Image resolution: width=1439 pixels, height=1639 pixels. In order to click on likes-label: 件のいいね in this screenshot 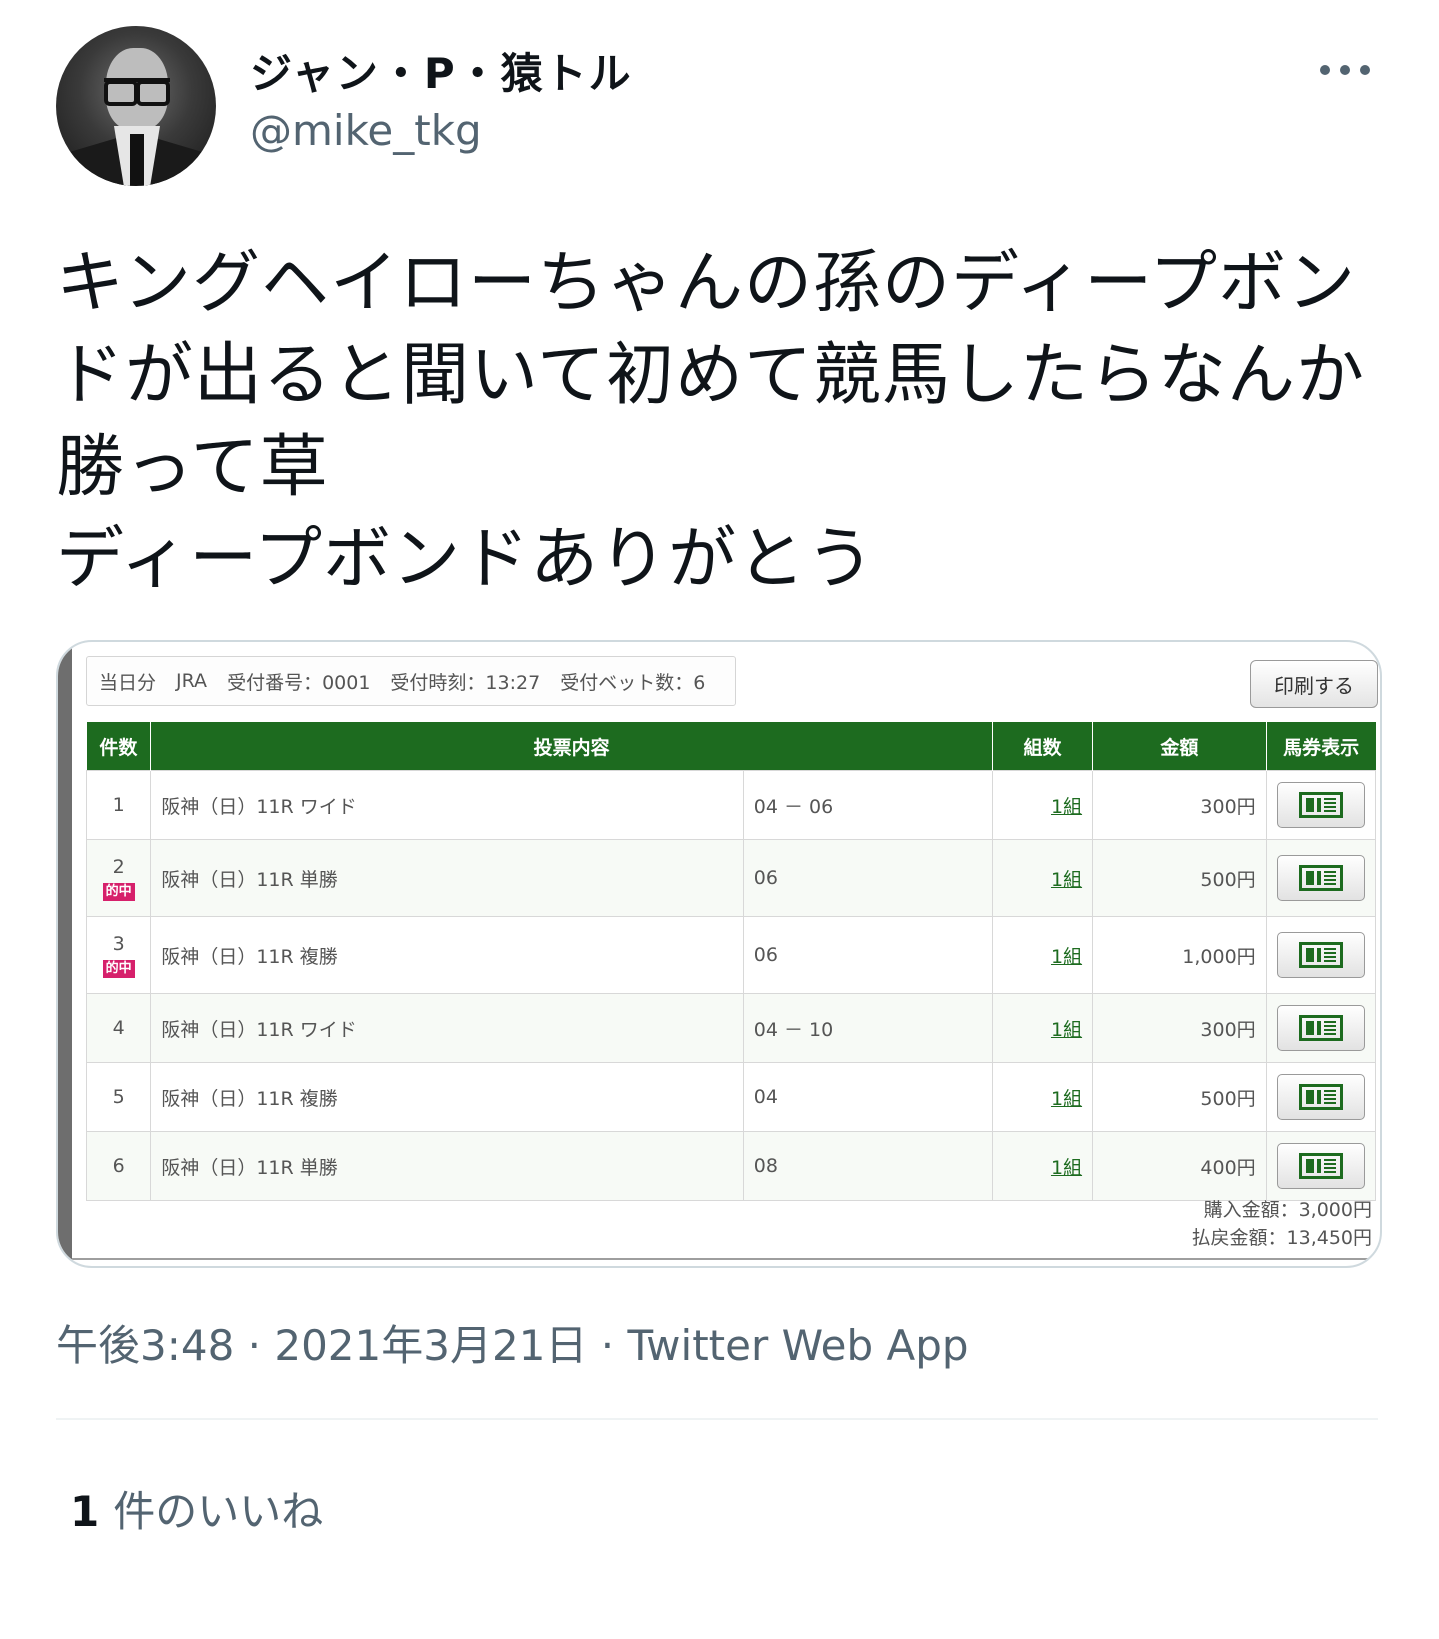, I will do `click(218, 1511)`.